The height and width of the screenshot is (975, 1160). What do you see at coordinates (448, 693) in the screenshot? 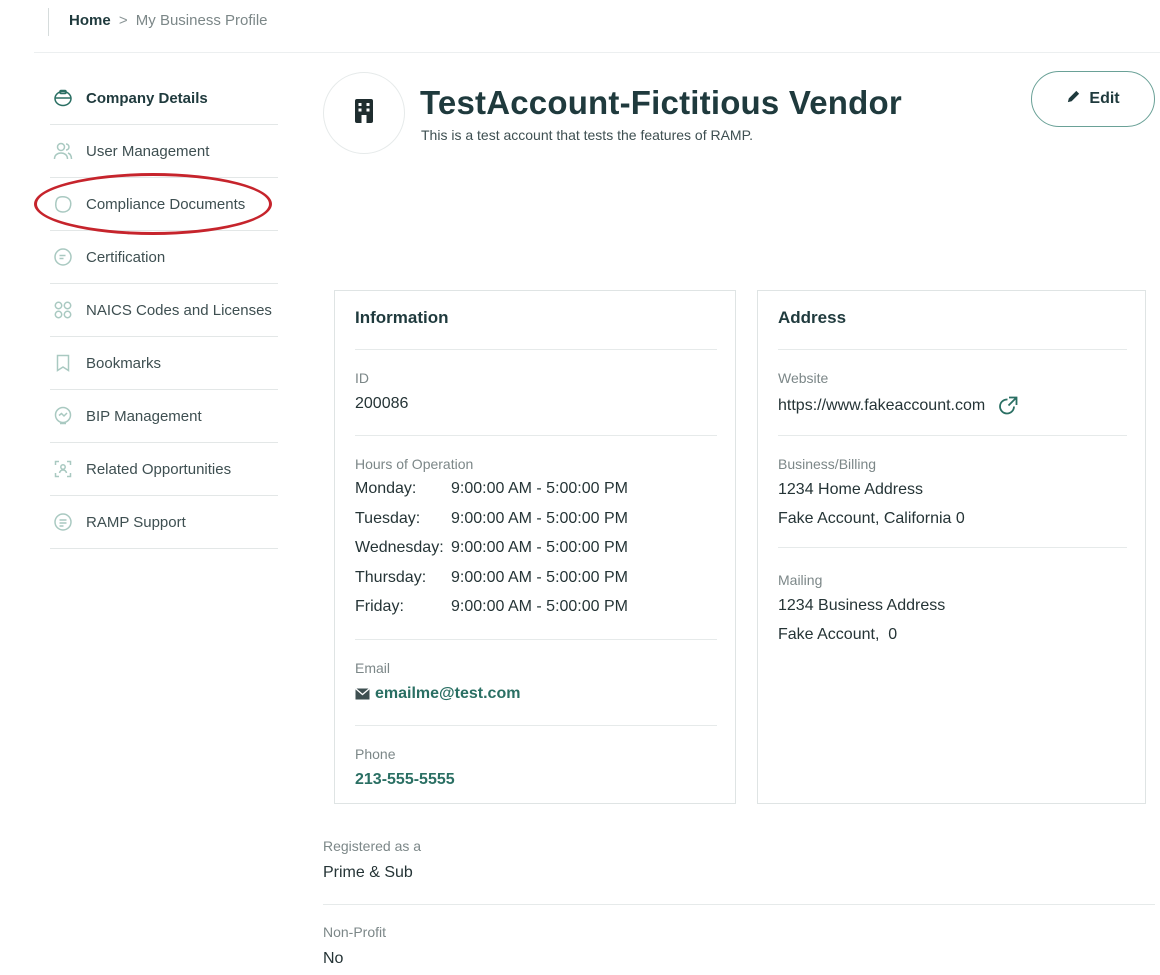
I see `email-value: emailme@test.com` at bounding box center [448, 693].